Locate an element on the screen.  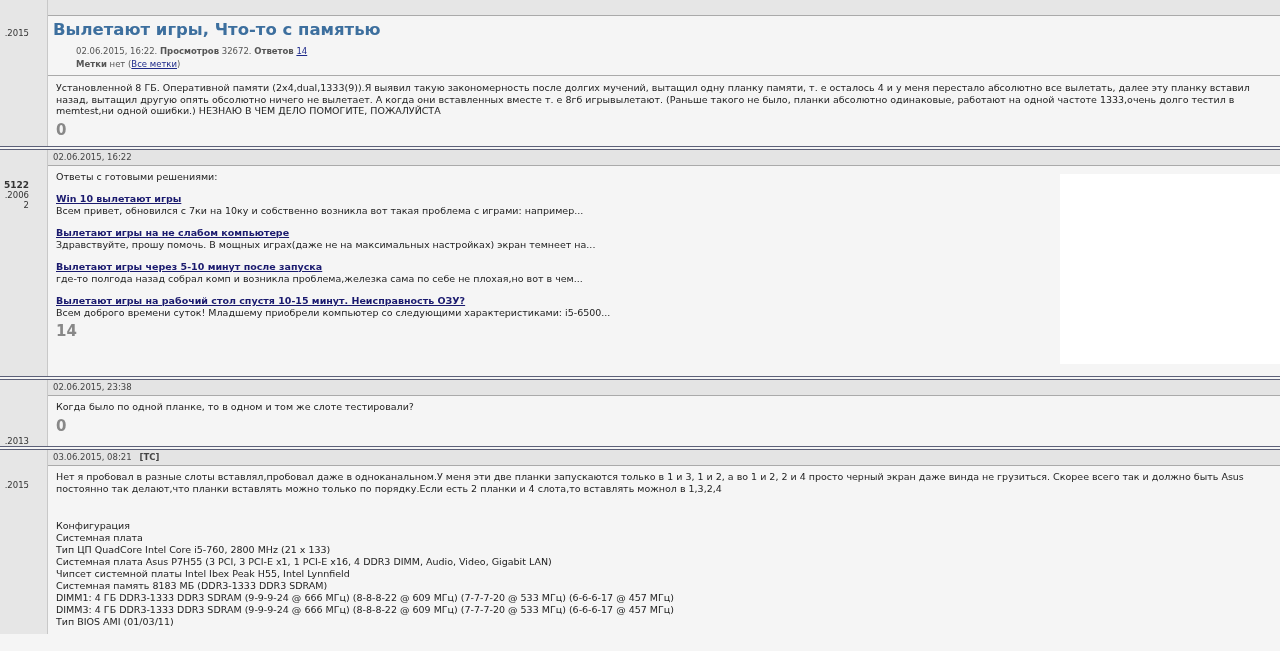
config-line: Системная плата Asus P7H55 (3 PCI, 3 PCI-E x1, 1 PCI-E x16, 4 DDR3 DIMM, Audio, Video, Gigabit LAN) is located at coordinates (304, 562).